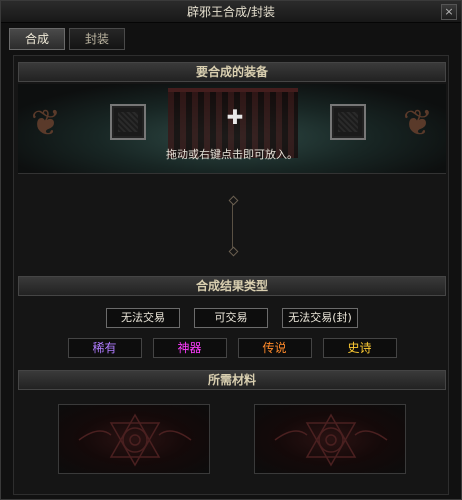  I want to click on window-title: 辟邪王合成/封装, so click(231, 12).